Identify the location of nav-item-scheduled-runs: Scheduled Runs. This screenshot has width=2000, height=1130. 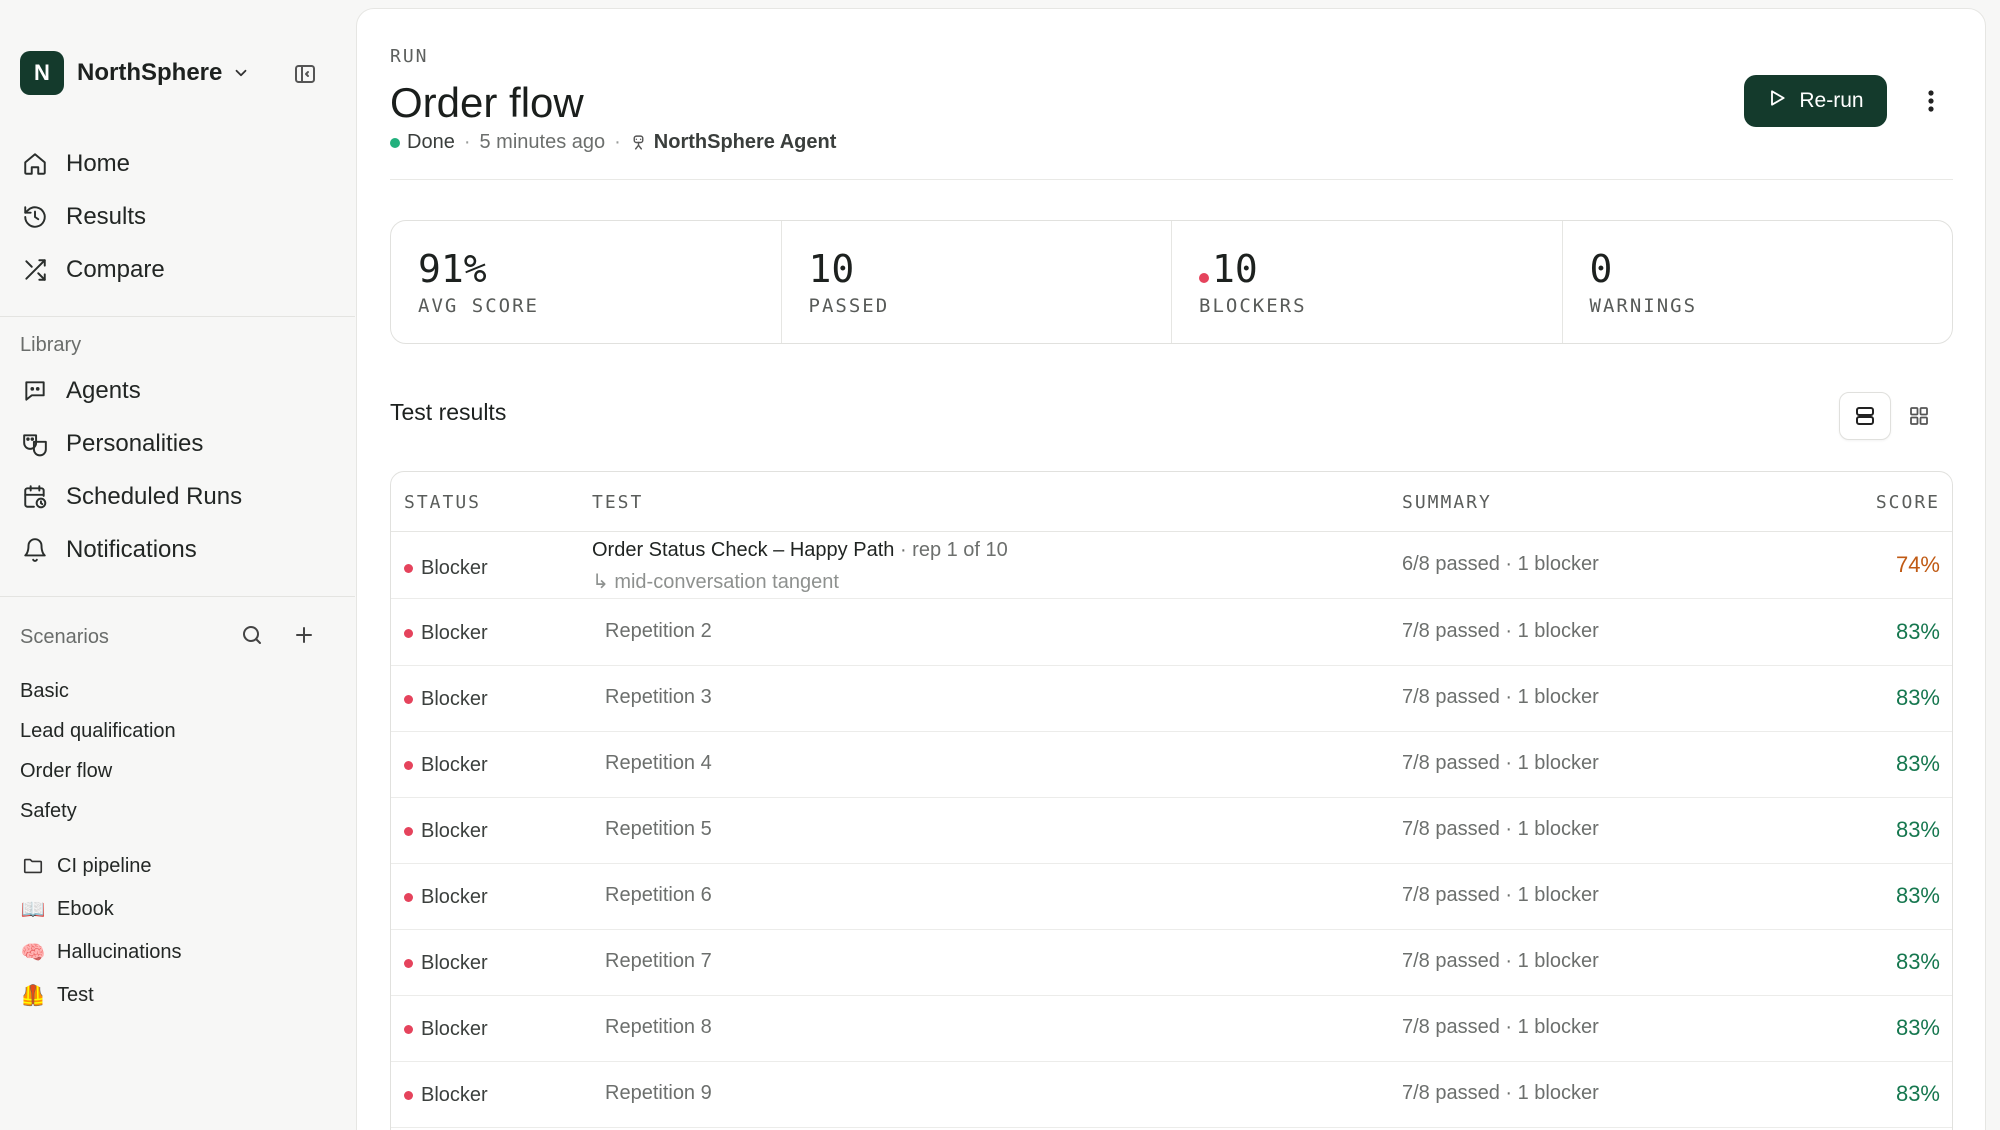
(131, 497).